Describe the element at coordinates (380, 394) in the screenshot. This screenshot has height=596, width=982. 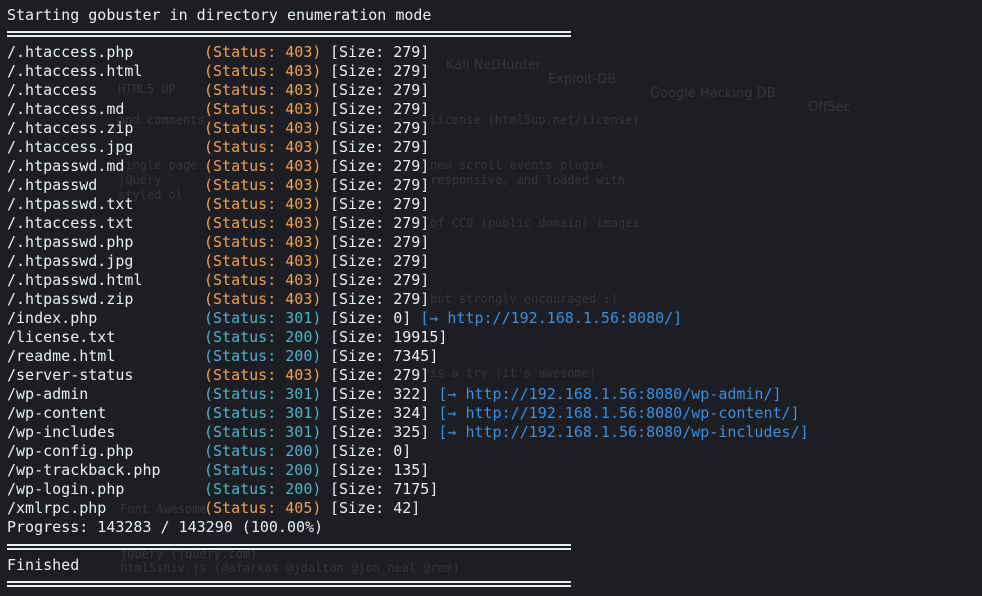
I see `result-size: [Size: 322]` at that location.